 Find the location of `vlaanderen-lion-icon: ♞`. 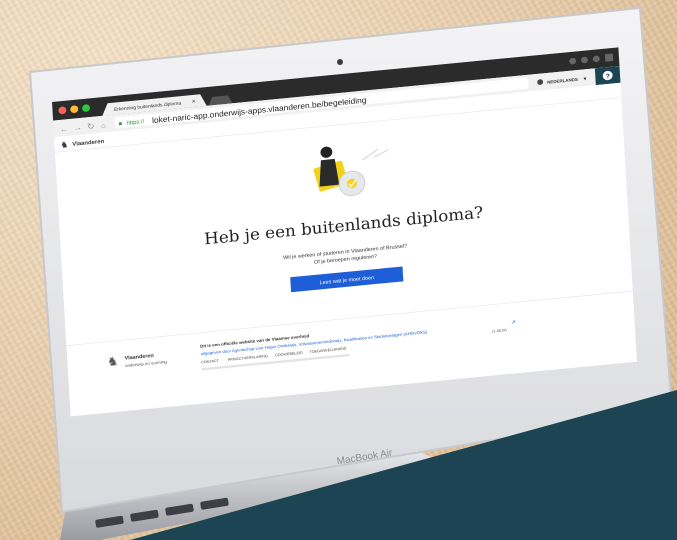

vlaanderen-lion-icon: ♞ is located at coordinates (64, 144).